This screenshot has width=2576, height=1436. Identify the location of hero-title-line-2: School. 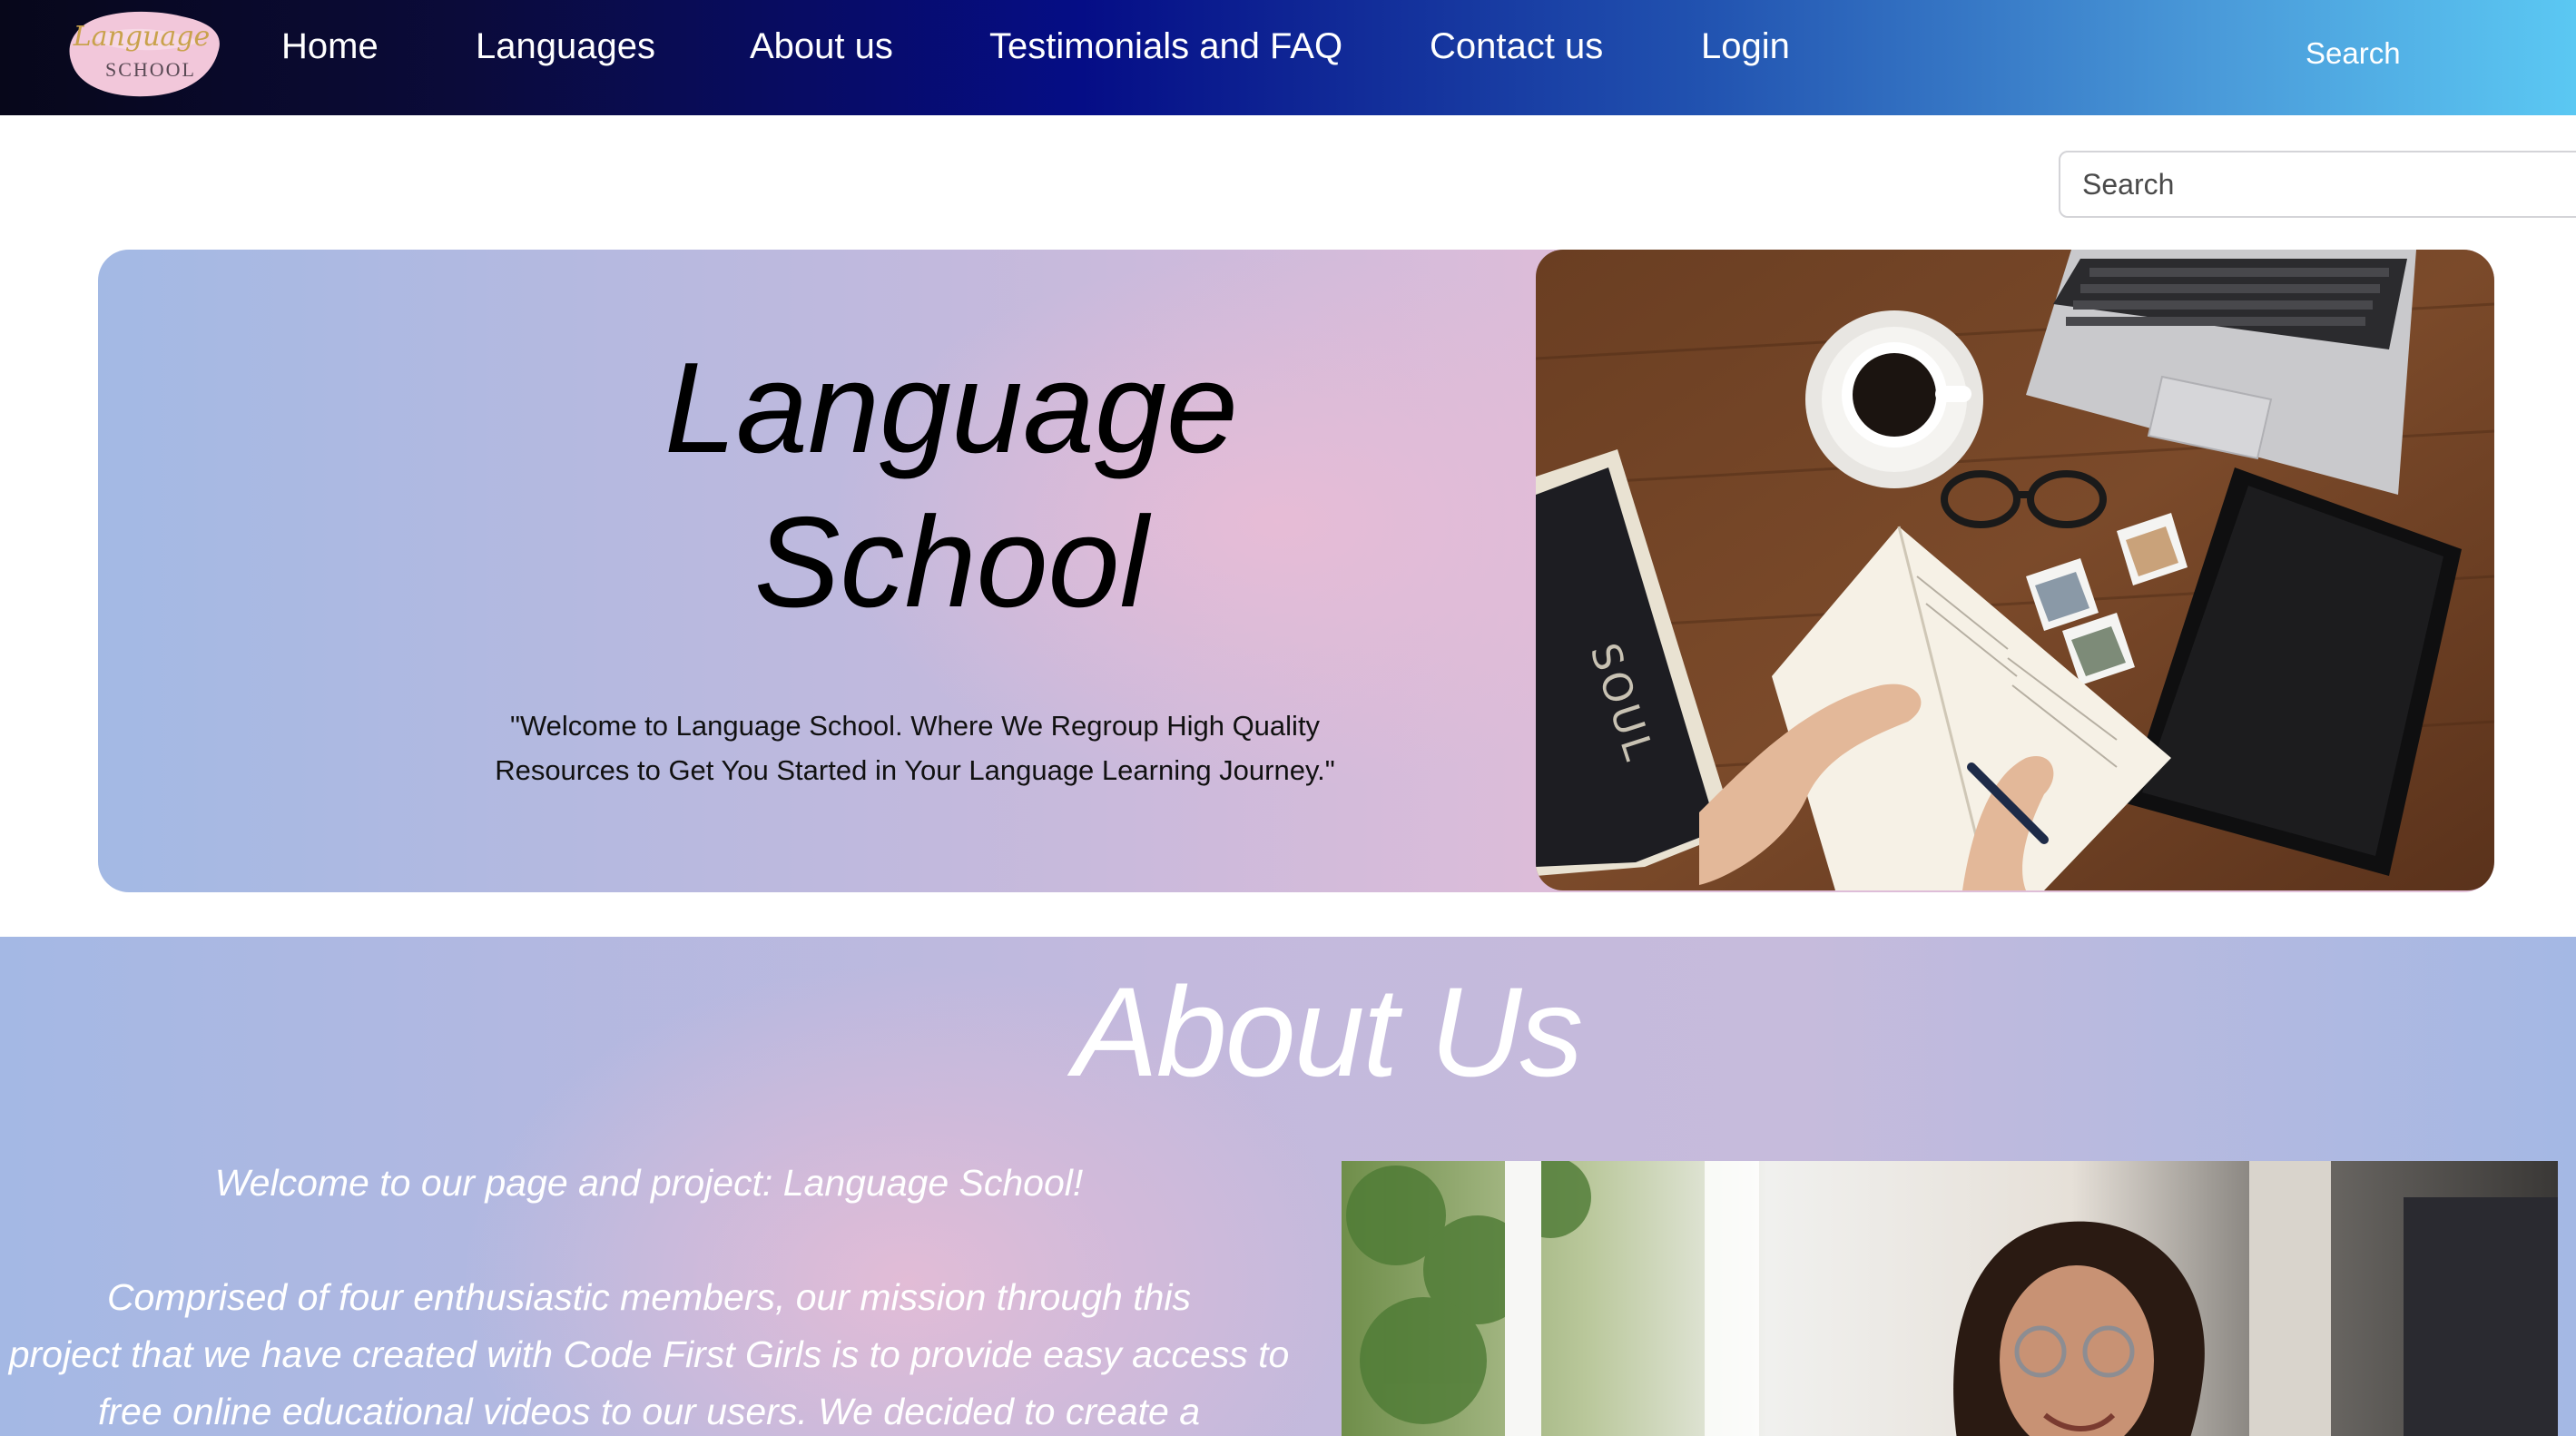
(951, 562).